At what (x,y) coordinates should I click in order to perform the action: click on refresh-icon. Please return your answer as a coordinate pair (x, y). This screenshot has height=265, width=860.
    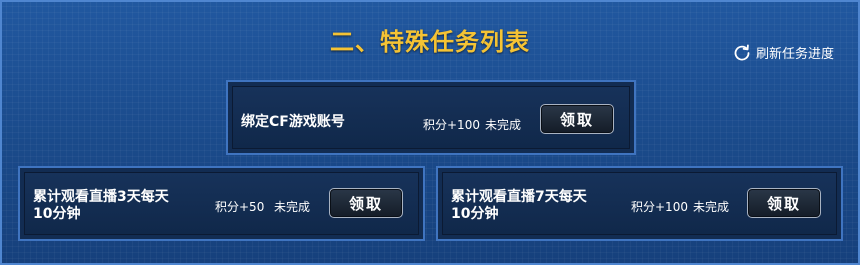
    Looking at the image, I should click on (742, 53).